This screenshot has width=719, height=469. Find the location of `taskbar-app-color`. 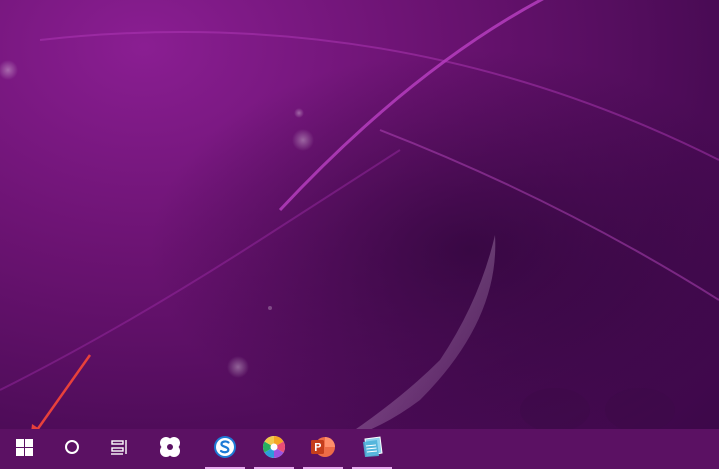

taskbar-app-color is located at coordinates (274, 449).